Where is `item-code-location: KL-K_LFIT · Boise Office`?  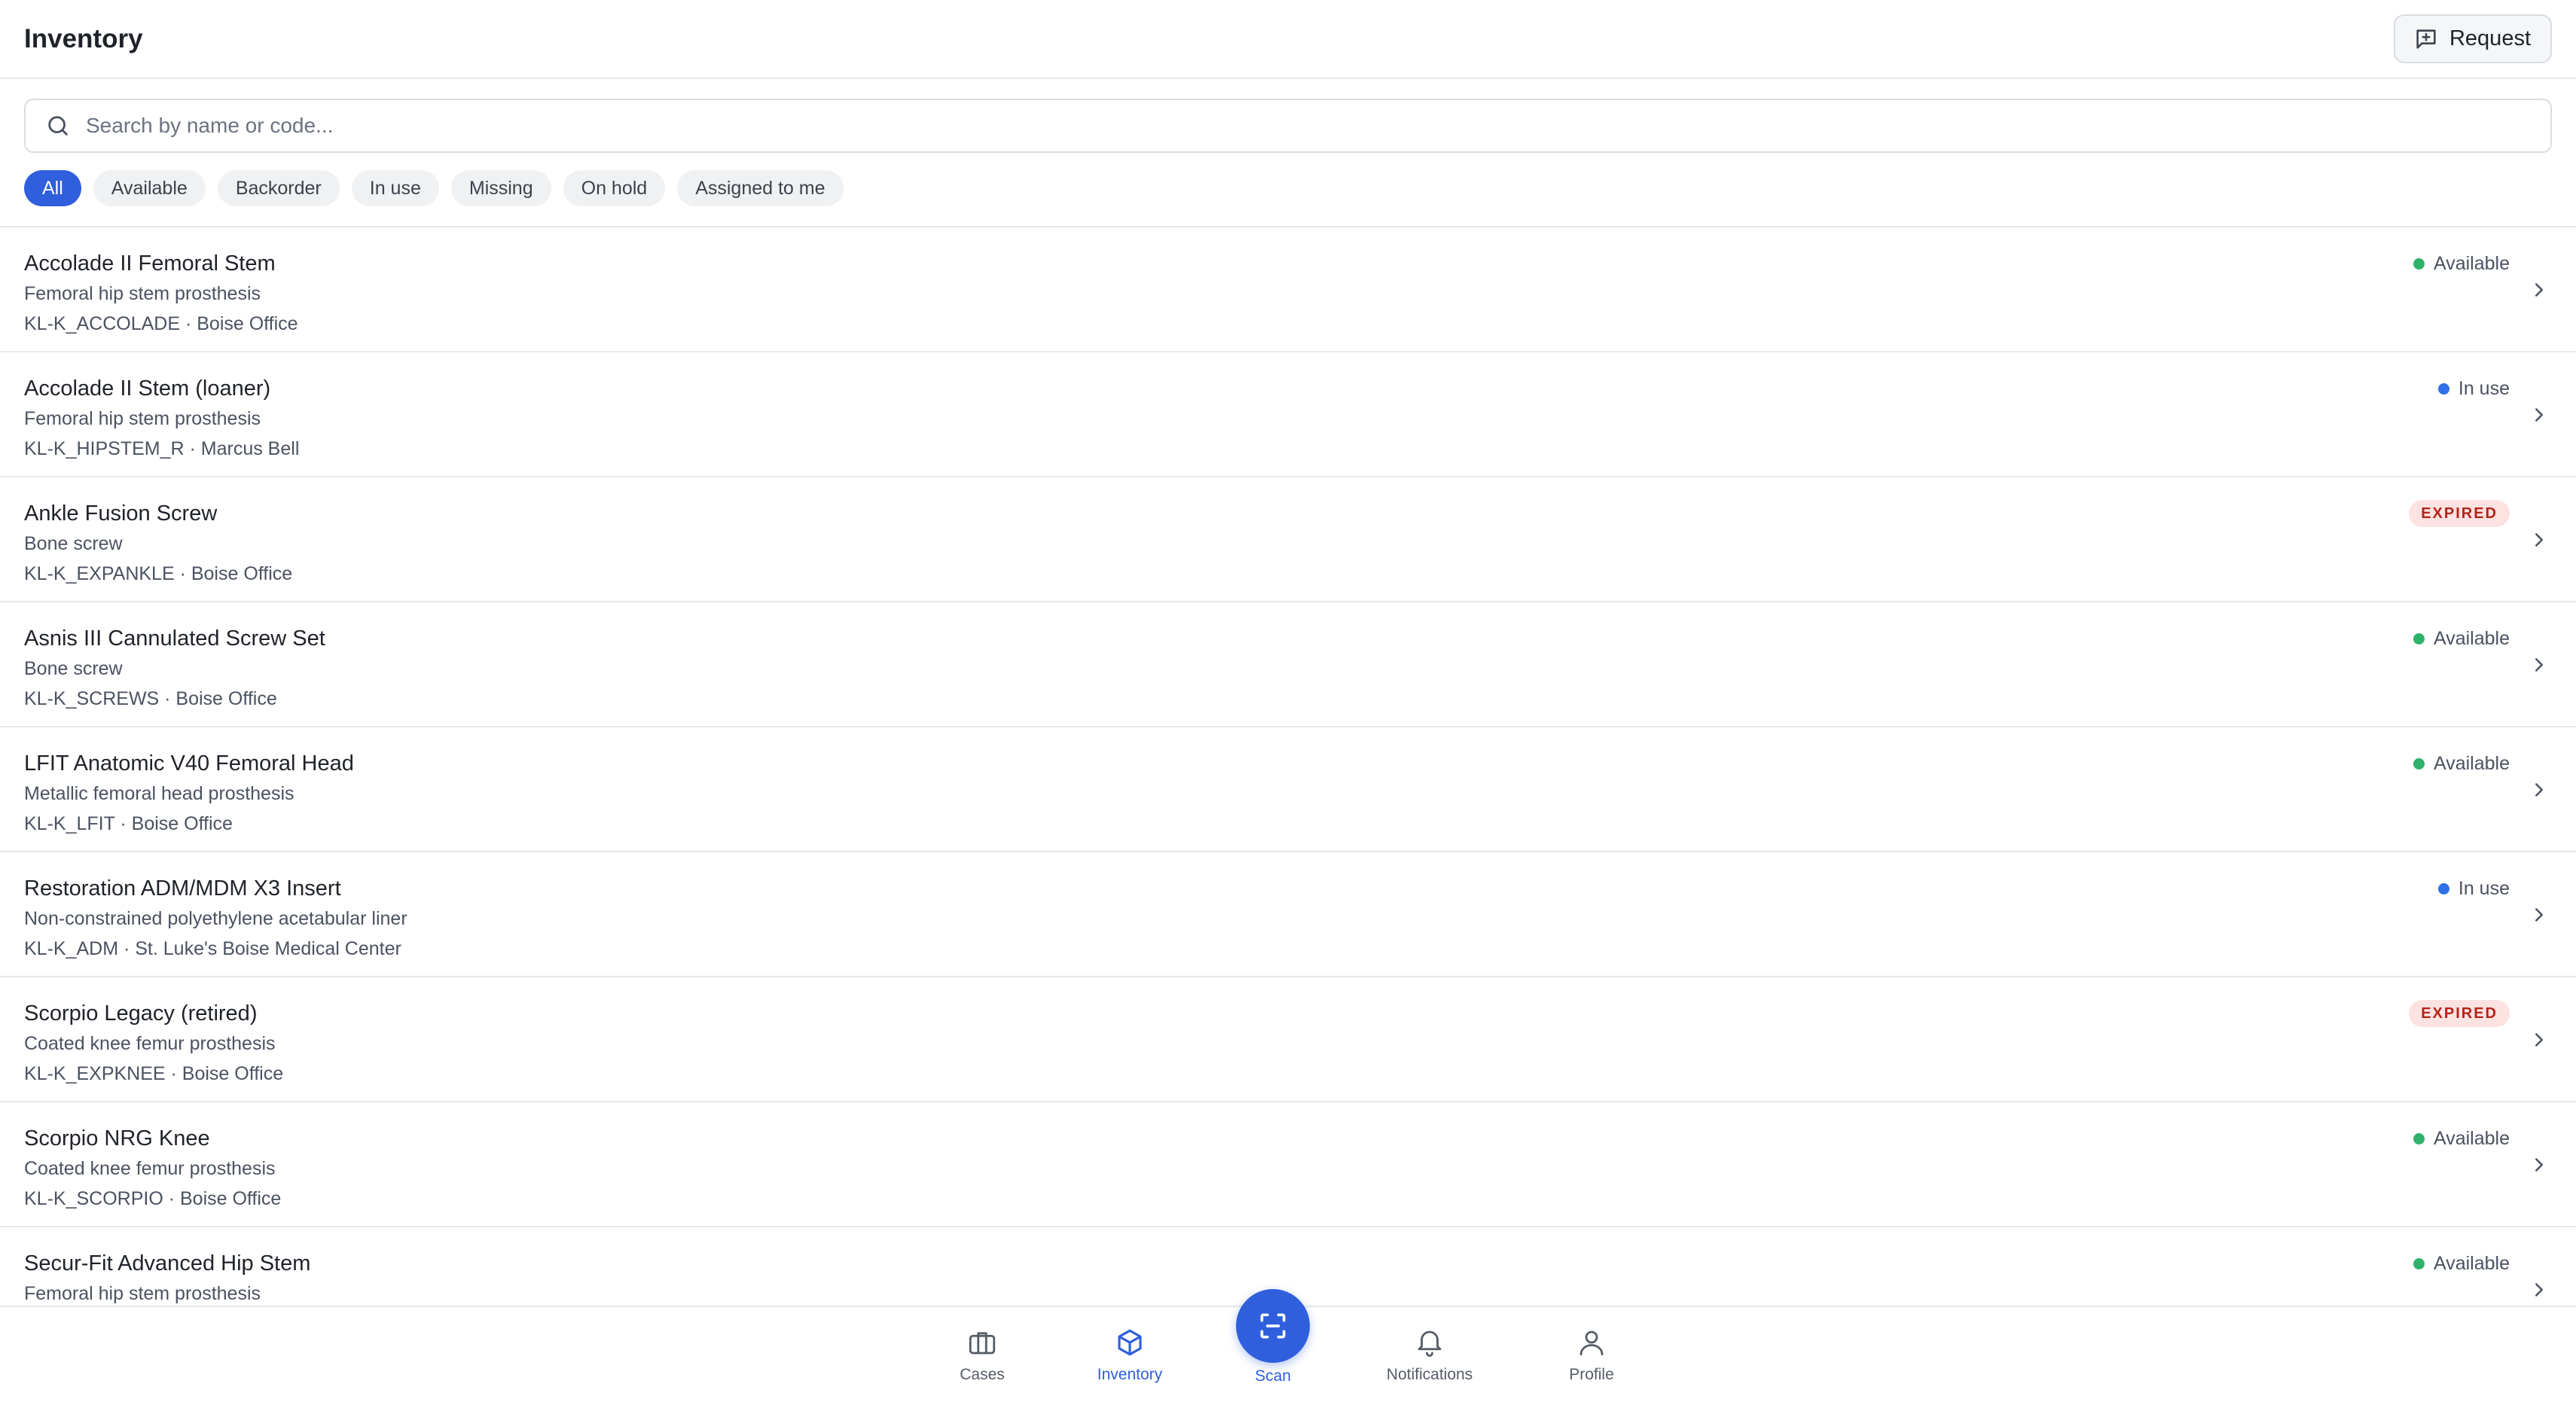
item-code-location: KL-K_LFIT · Boise Office is located at coordinates (129, 823).